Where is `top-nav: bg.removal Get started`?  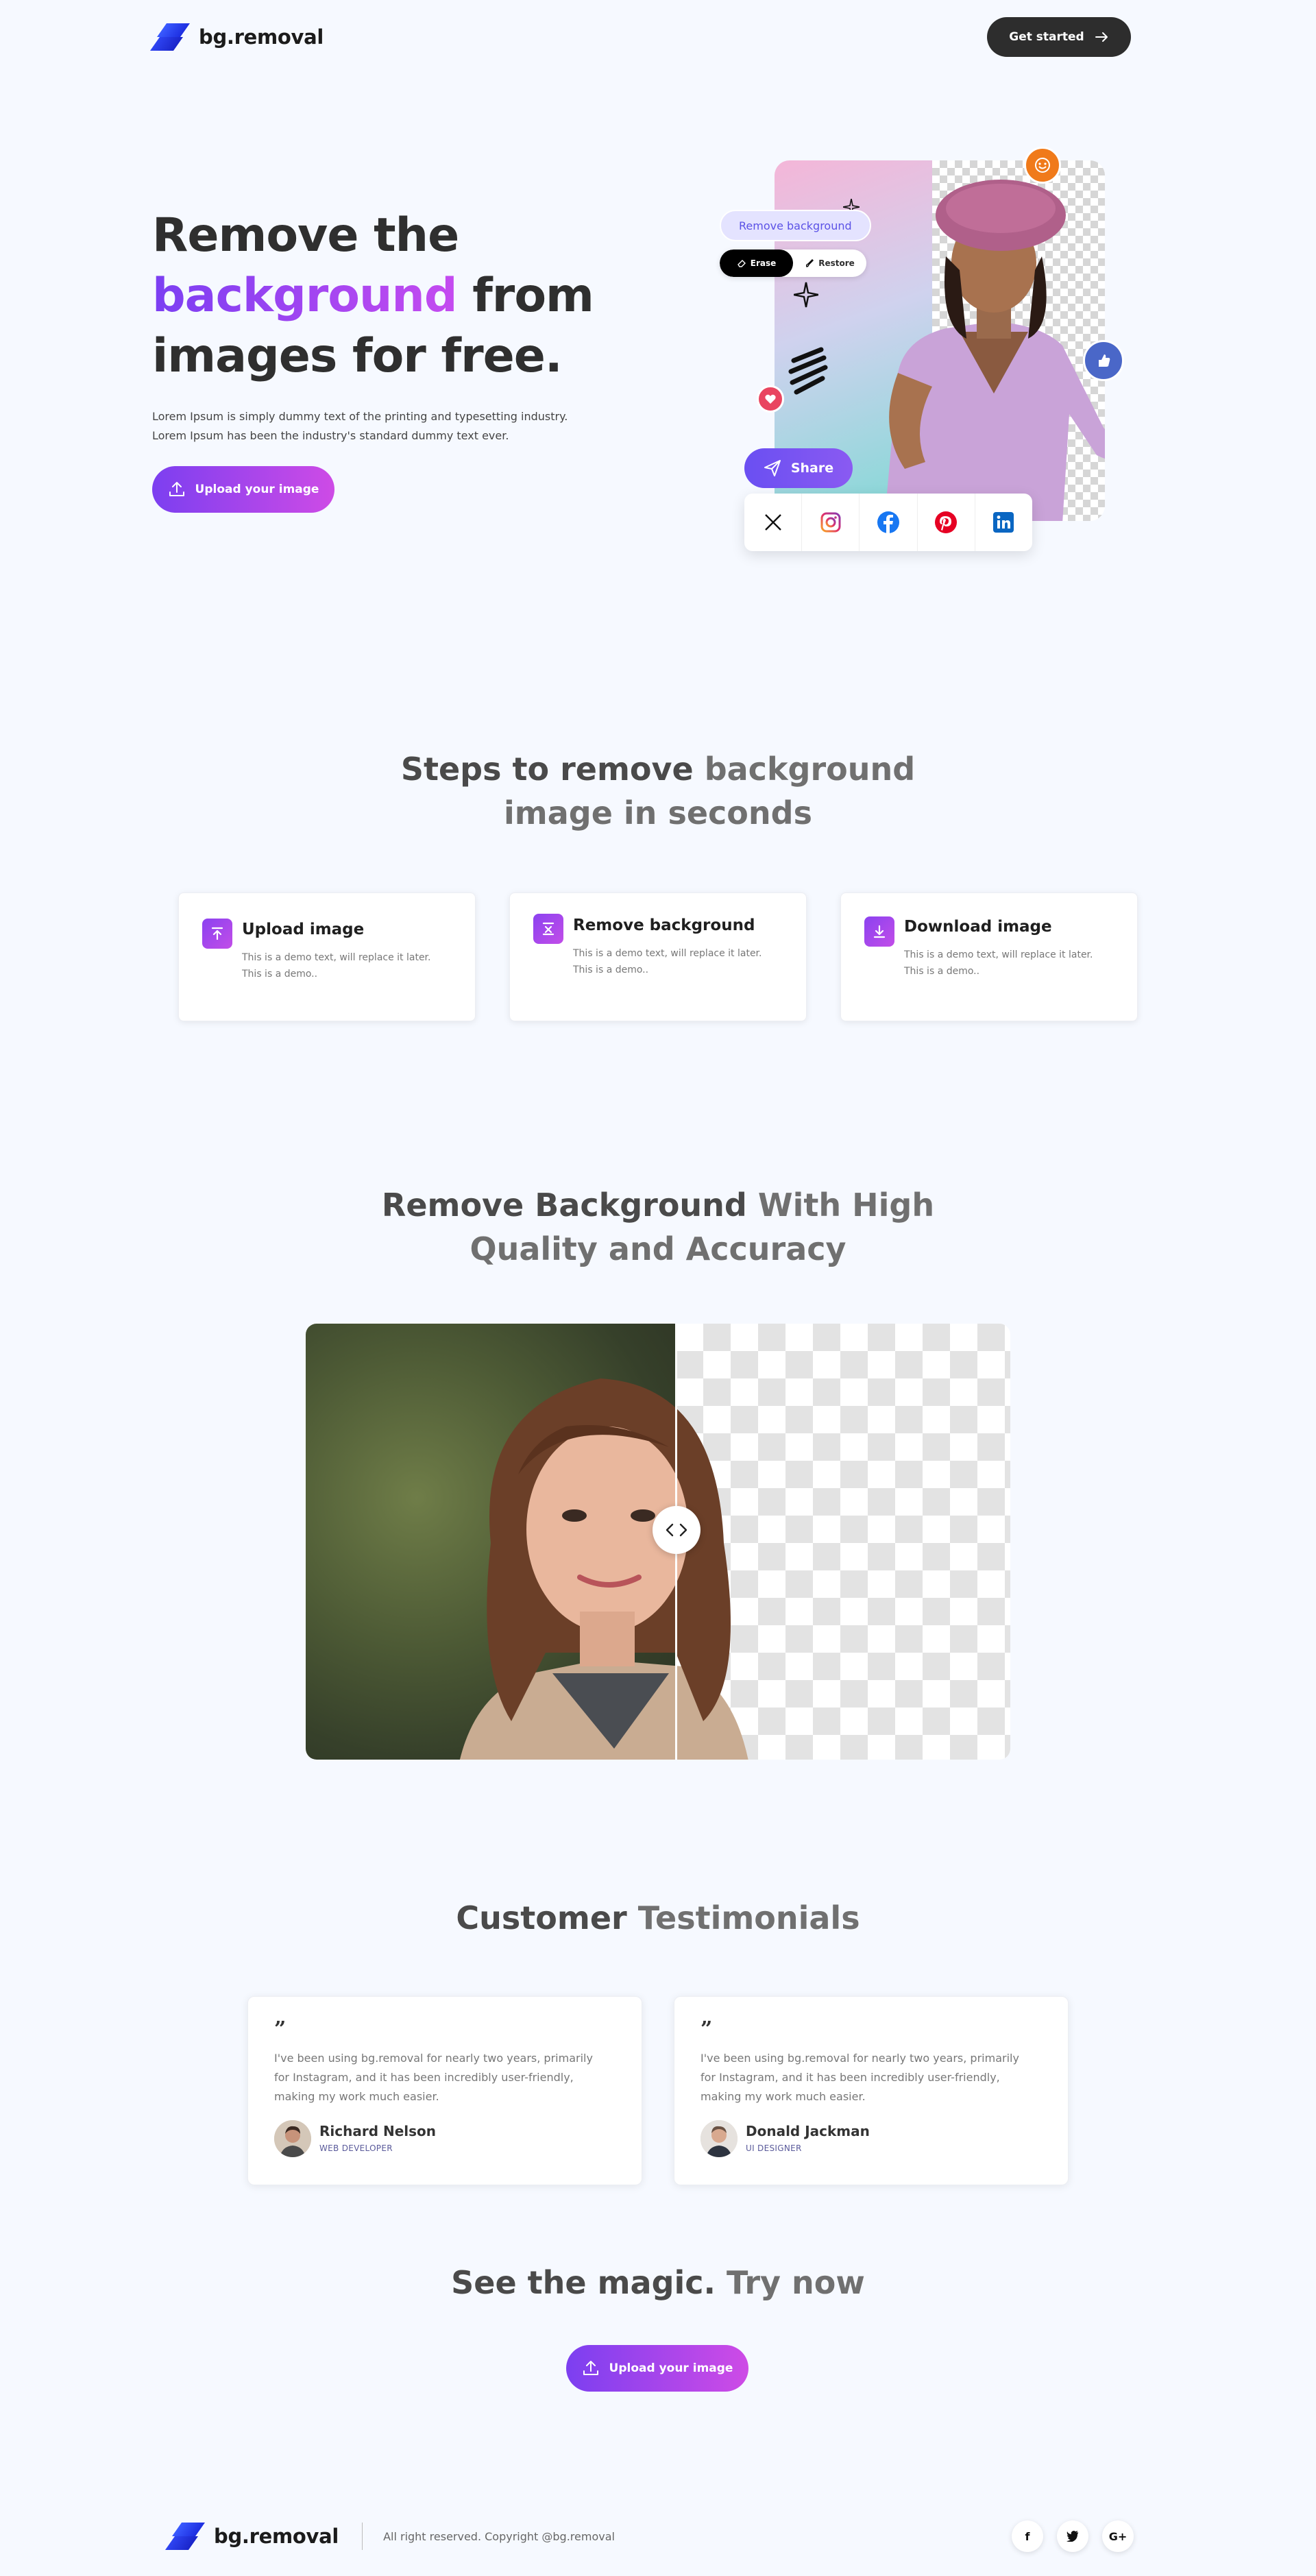 top-nav: bg.removal Get started is located at coordinates (640, 37).